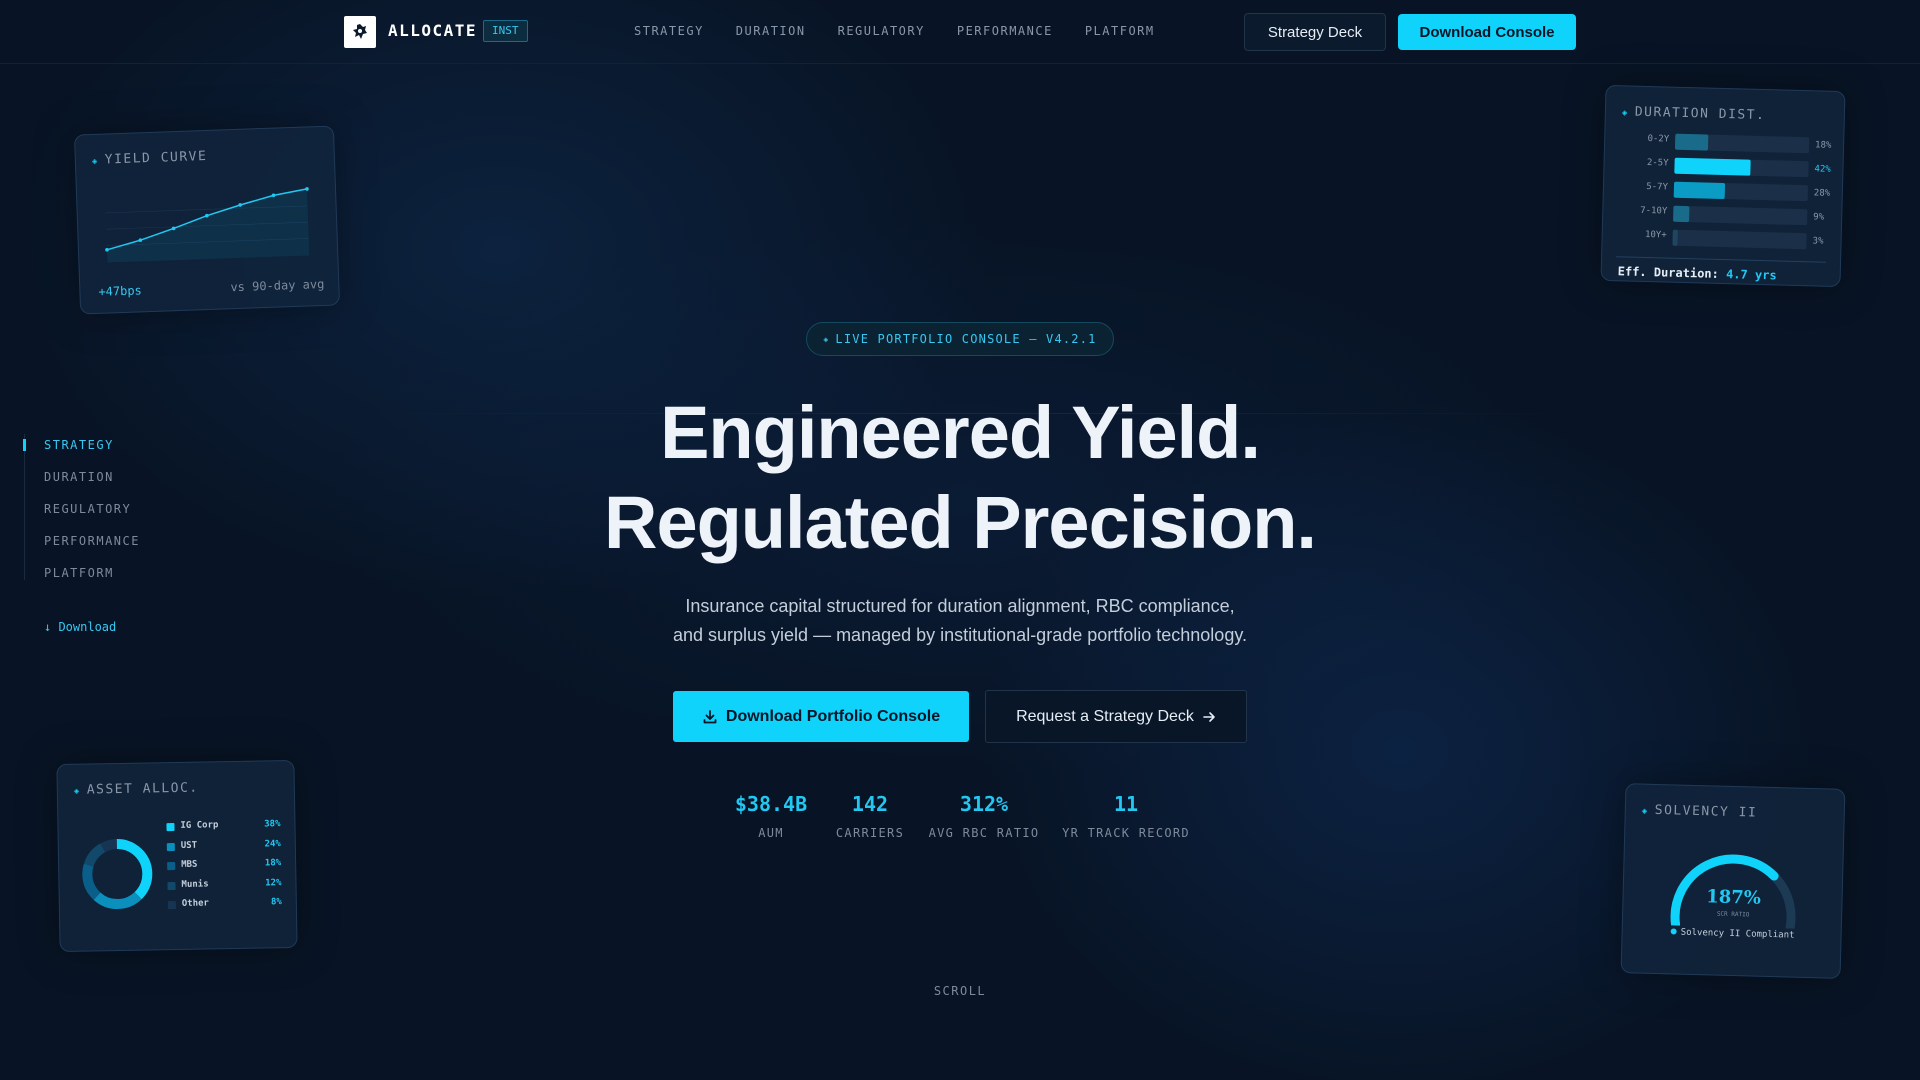  What do you see at coordinates (960, 432) in the screenshot?
I see `hero-title-line-1: Engineered Yield.` at bounding box center [960, 432].